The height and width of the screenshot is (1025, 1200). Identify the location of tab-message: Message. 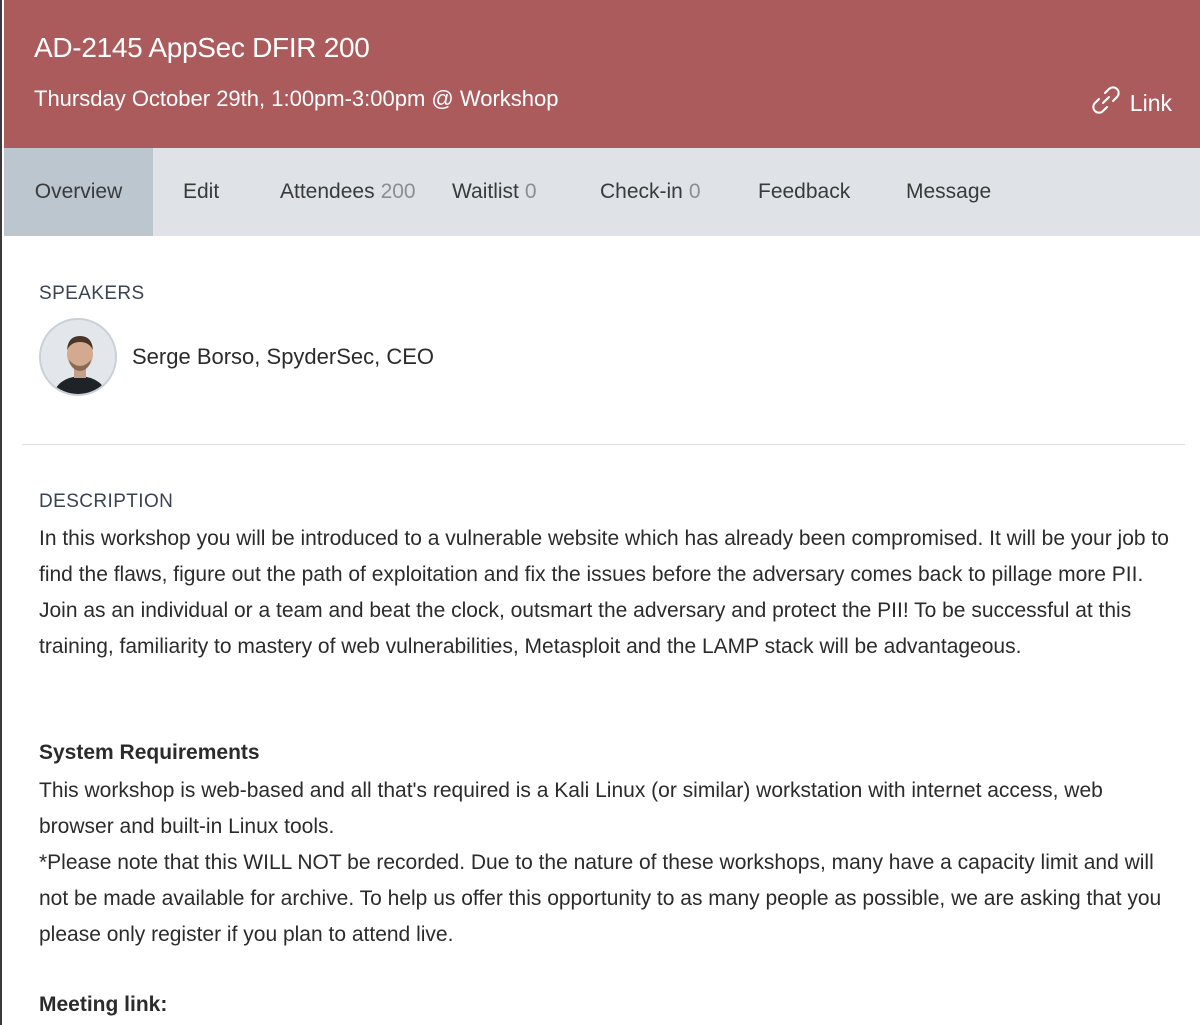
(948, 192).